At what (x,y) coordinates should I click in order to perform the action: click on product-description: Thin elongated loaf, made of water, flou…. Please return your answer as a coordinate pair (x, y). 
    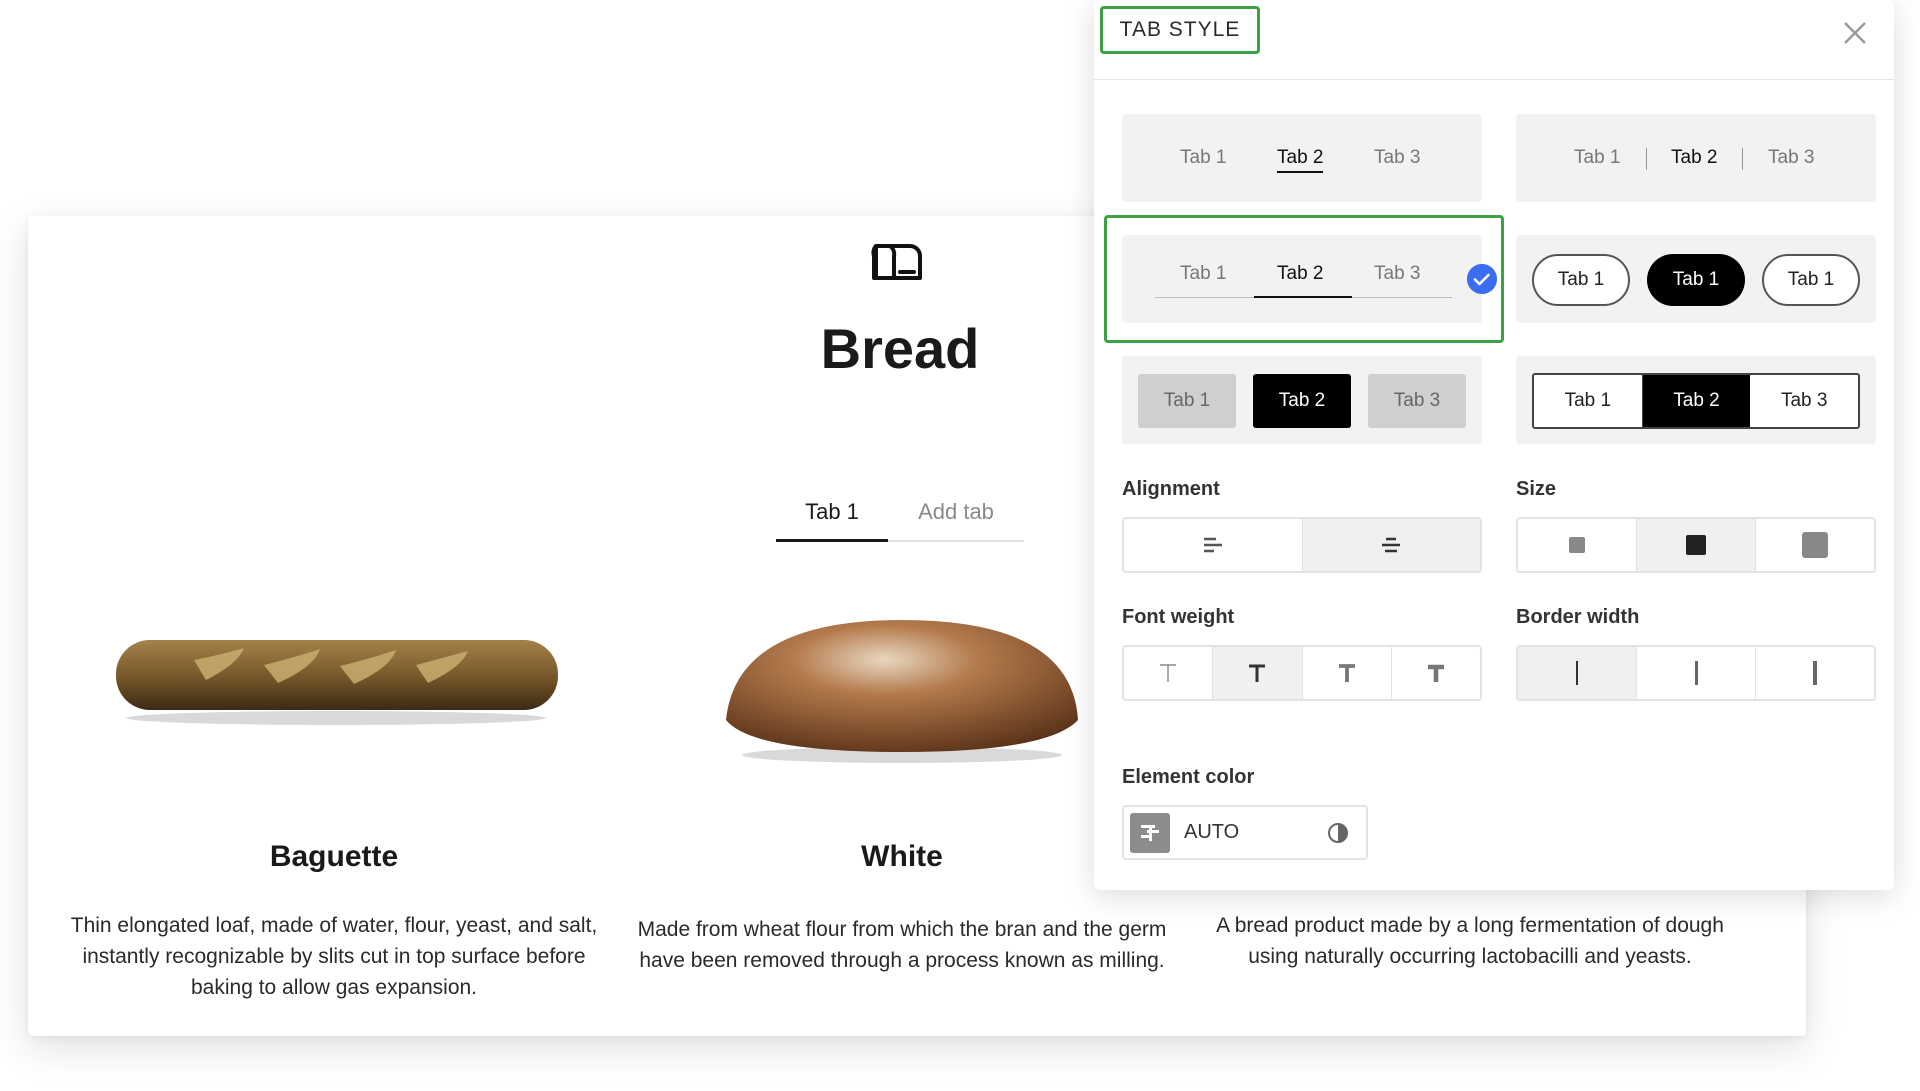
    Looking at the image, I should click on (334, 956).